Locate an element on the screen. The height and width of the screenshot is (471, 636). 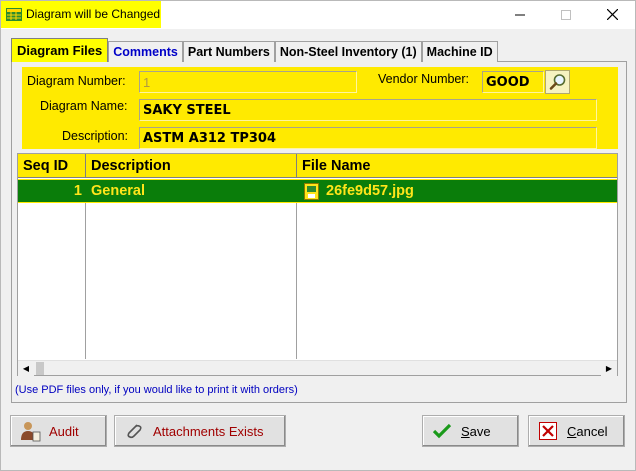
diagram-name-label: Diagram Name: is located at coordinates (84, 106).